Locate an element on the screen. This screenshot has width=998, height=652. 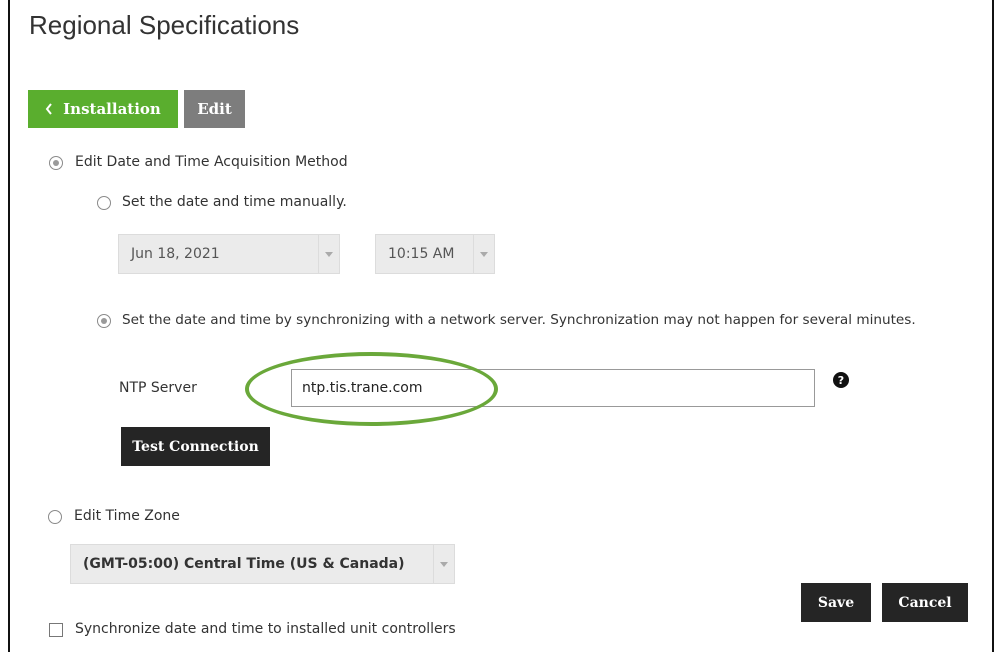
radio-manual is located at coordinates (104, 203).